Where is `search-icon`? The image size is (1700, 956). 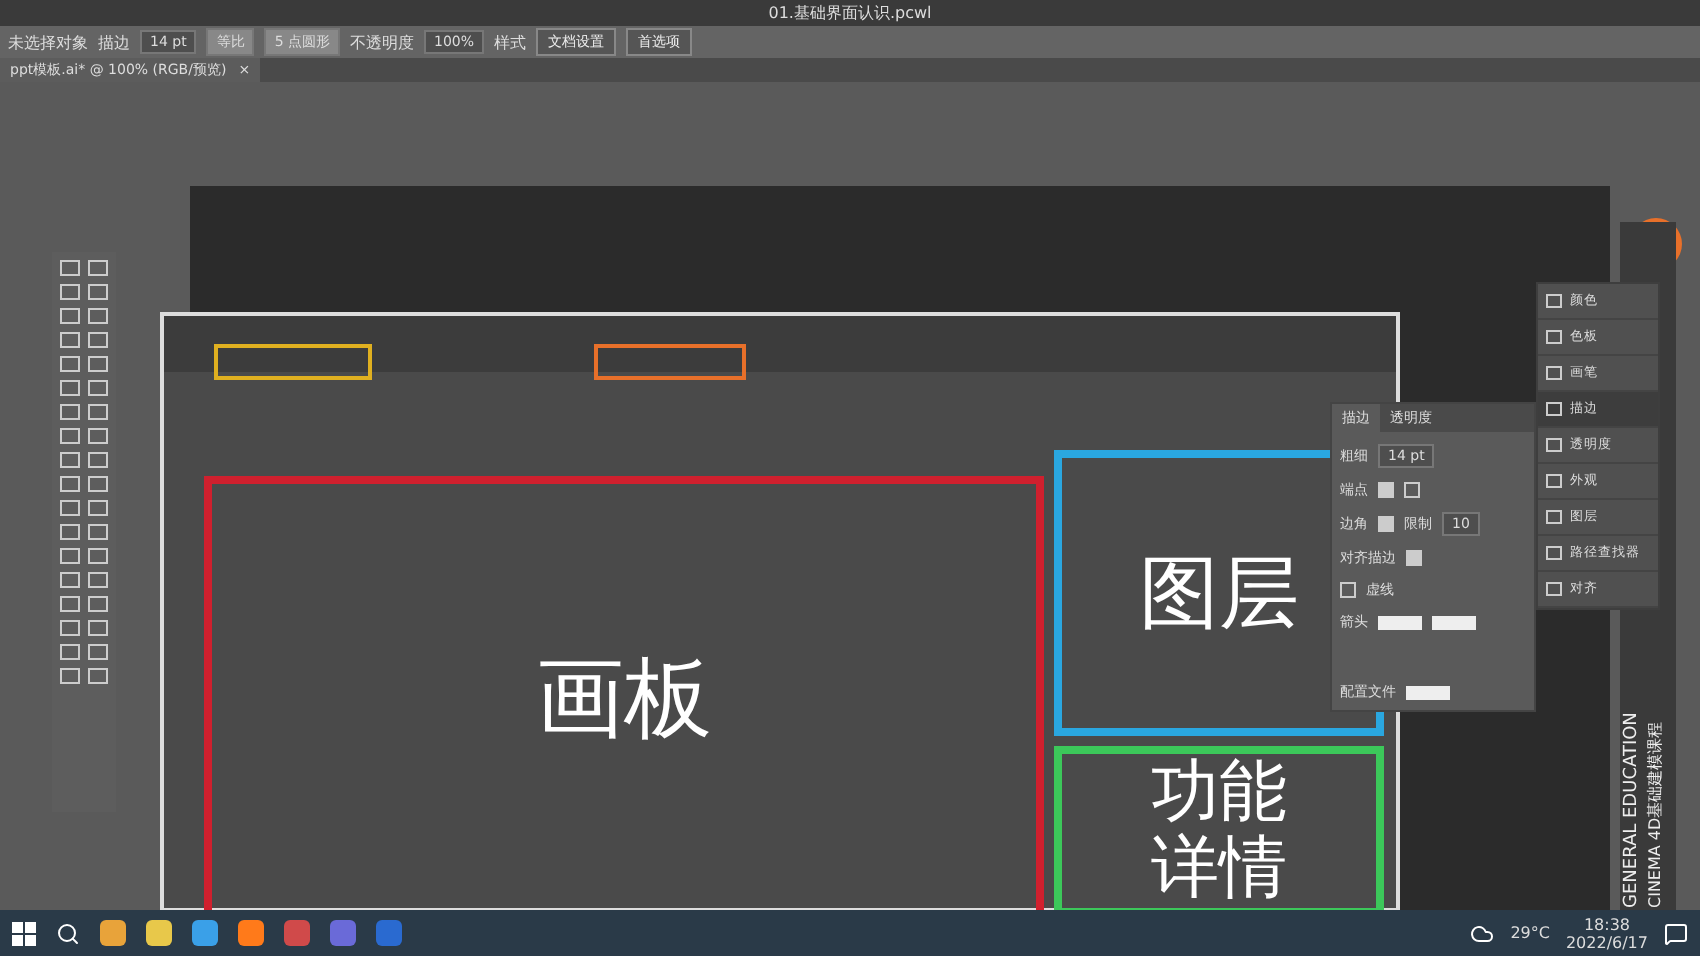
search-icon is located at coordinates (68, 933).